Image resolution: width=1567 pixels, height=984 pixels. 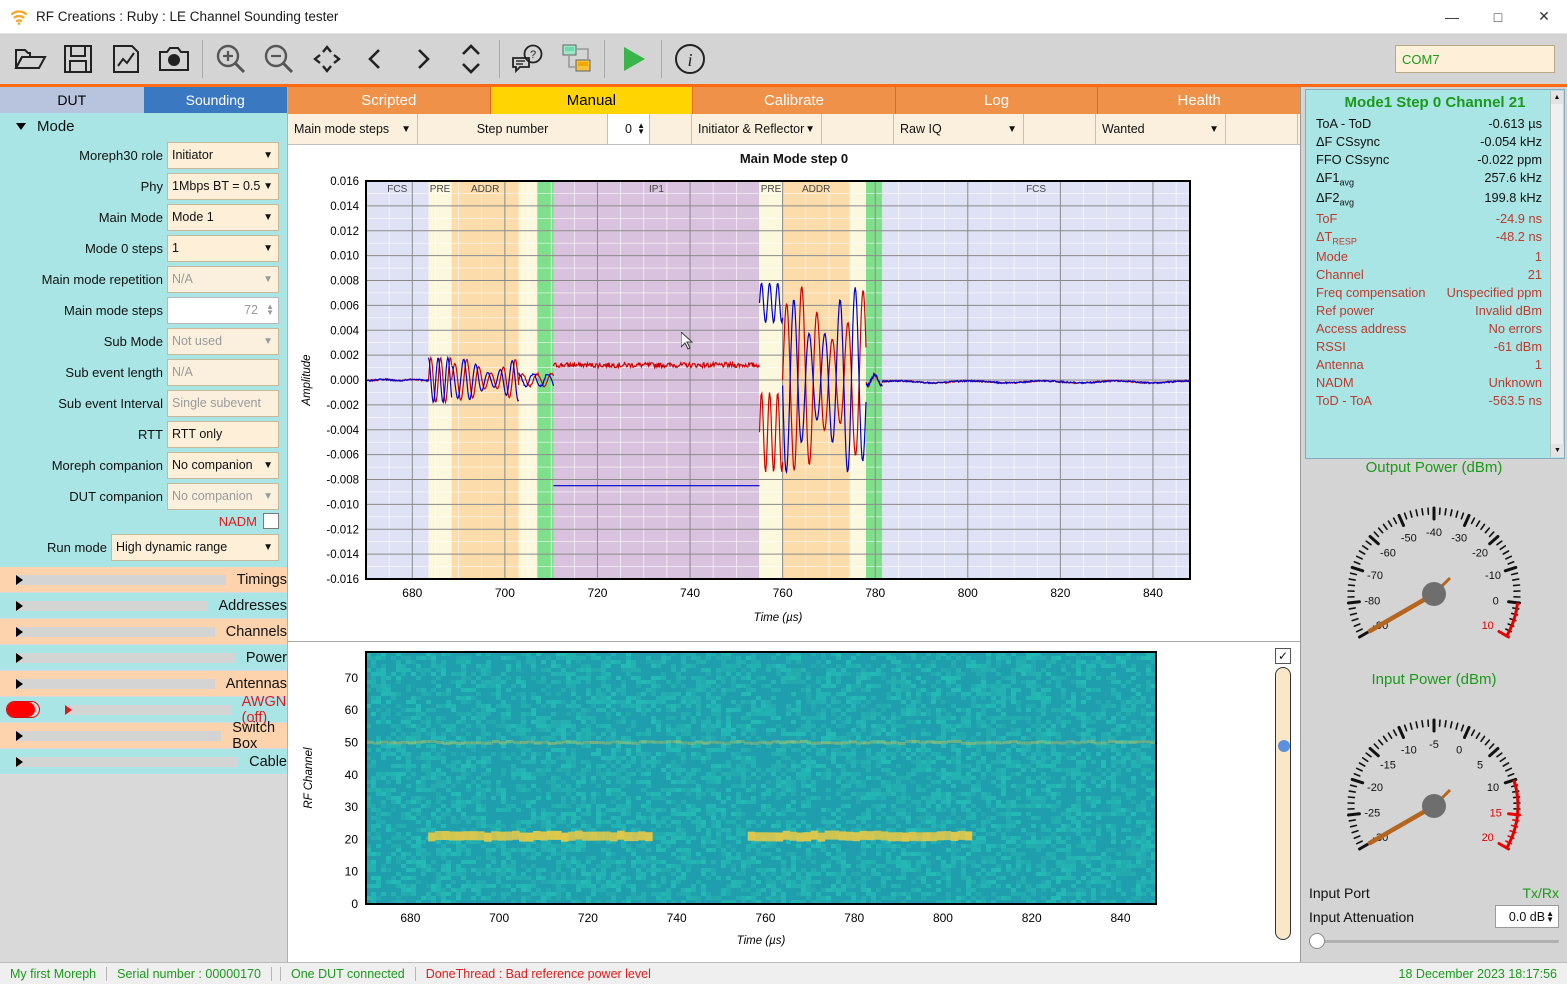 What do you see at coordinates (1452, 17) in the screenshot?
I see `minimize-button: —` at bounding box center [1452, 17].